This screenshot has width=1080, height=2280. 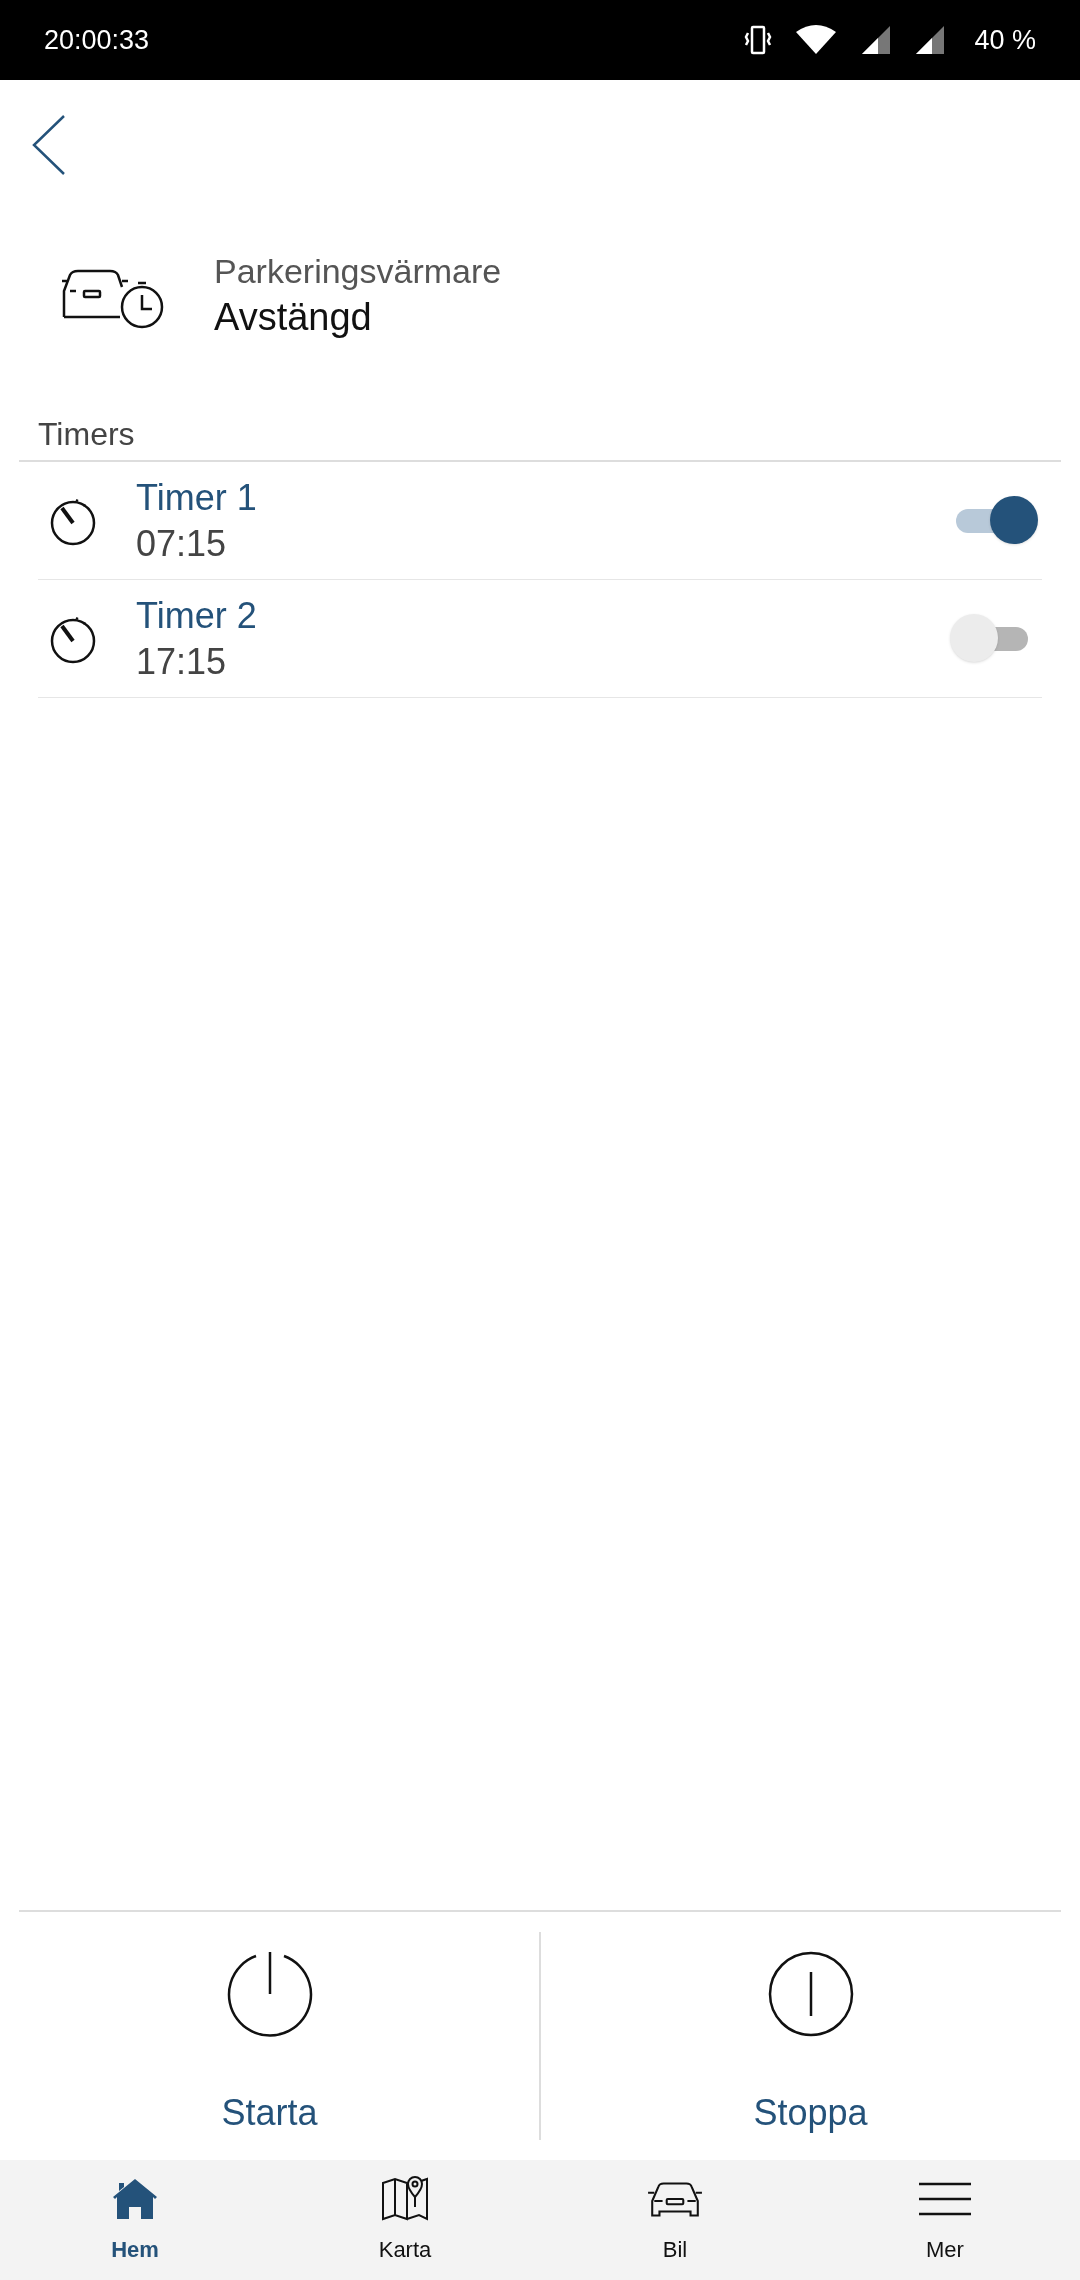 What do you see at coordinates (358, 271) in the screenshot?
I see `heater-title: Parkeringsvärmare` at bounding box center [358, 271].